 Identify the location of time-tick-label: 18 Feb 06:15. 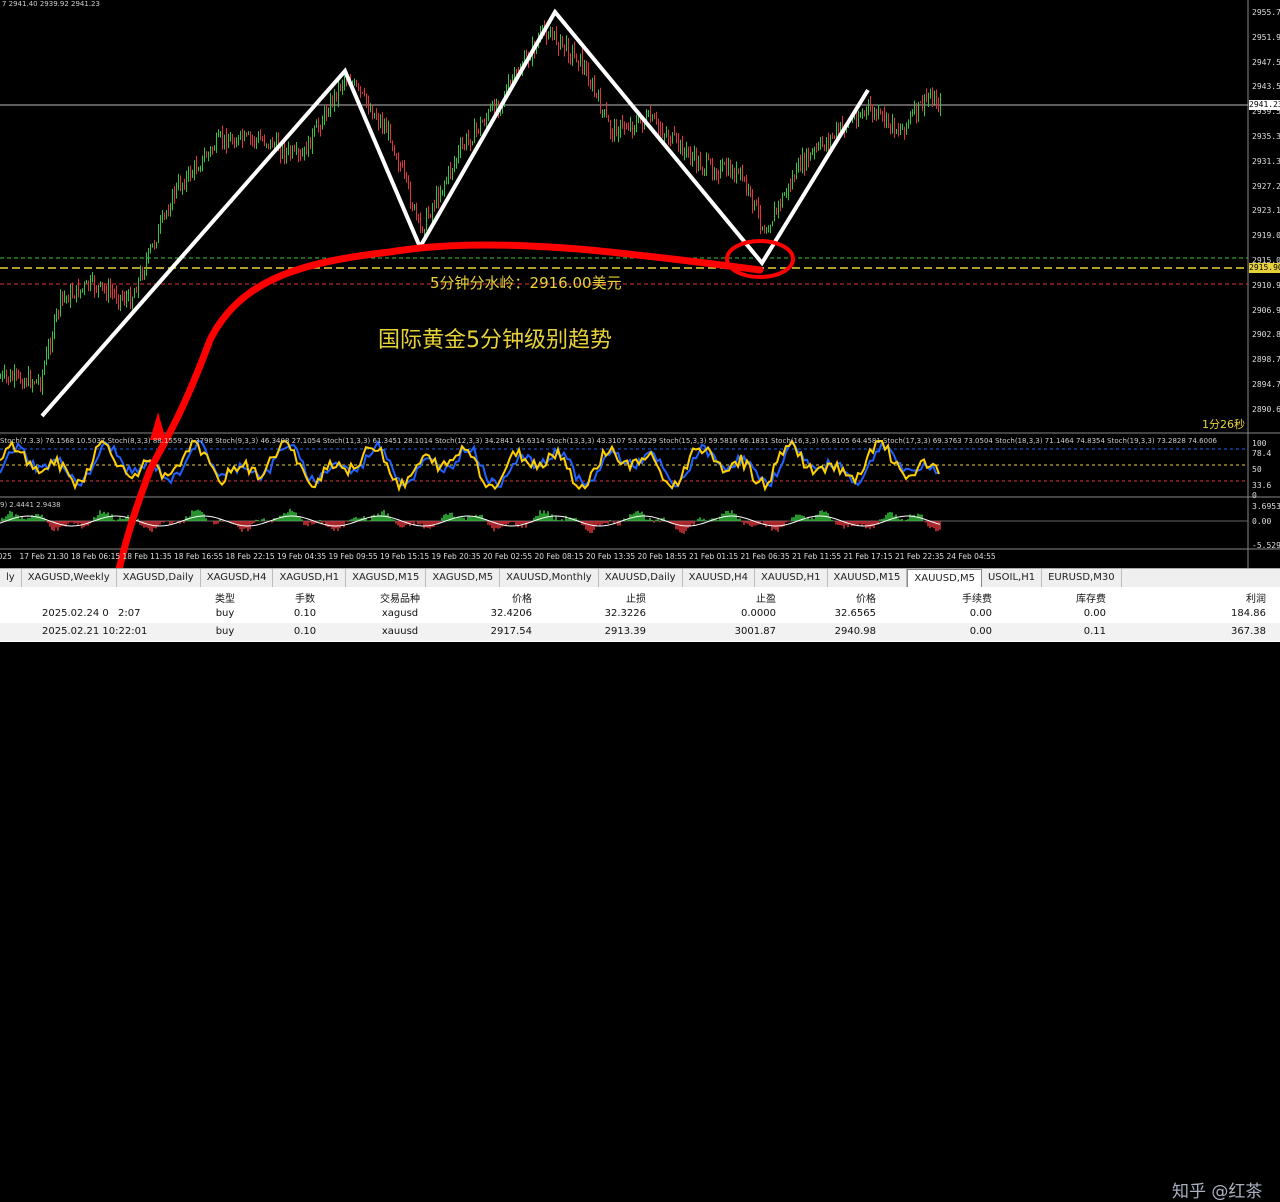
(96, 556).